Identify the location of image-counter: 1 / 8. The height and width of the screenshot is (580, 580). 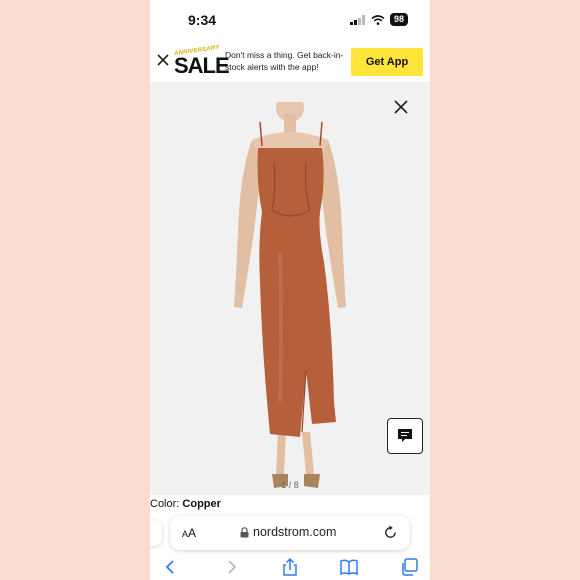
(290, 485).